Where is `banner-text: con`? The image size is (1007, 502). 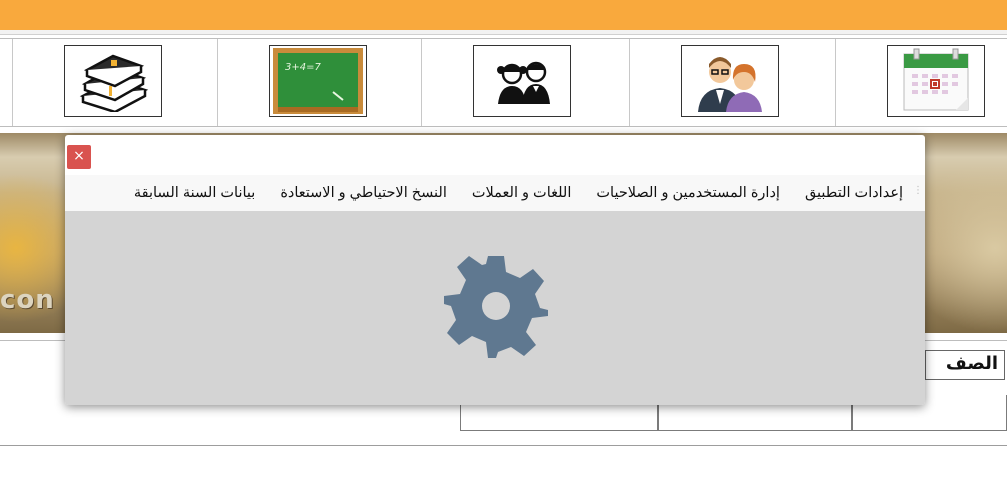
banner-text: con is located at coordinates (27, 300).